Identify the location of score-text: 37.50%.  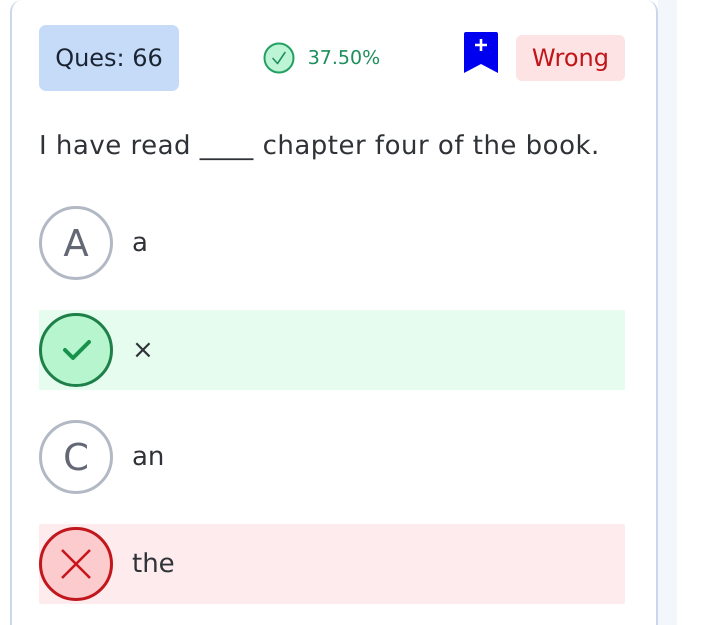
(344, 58).